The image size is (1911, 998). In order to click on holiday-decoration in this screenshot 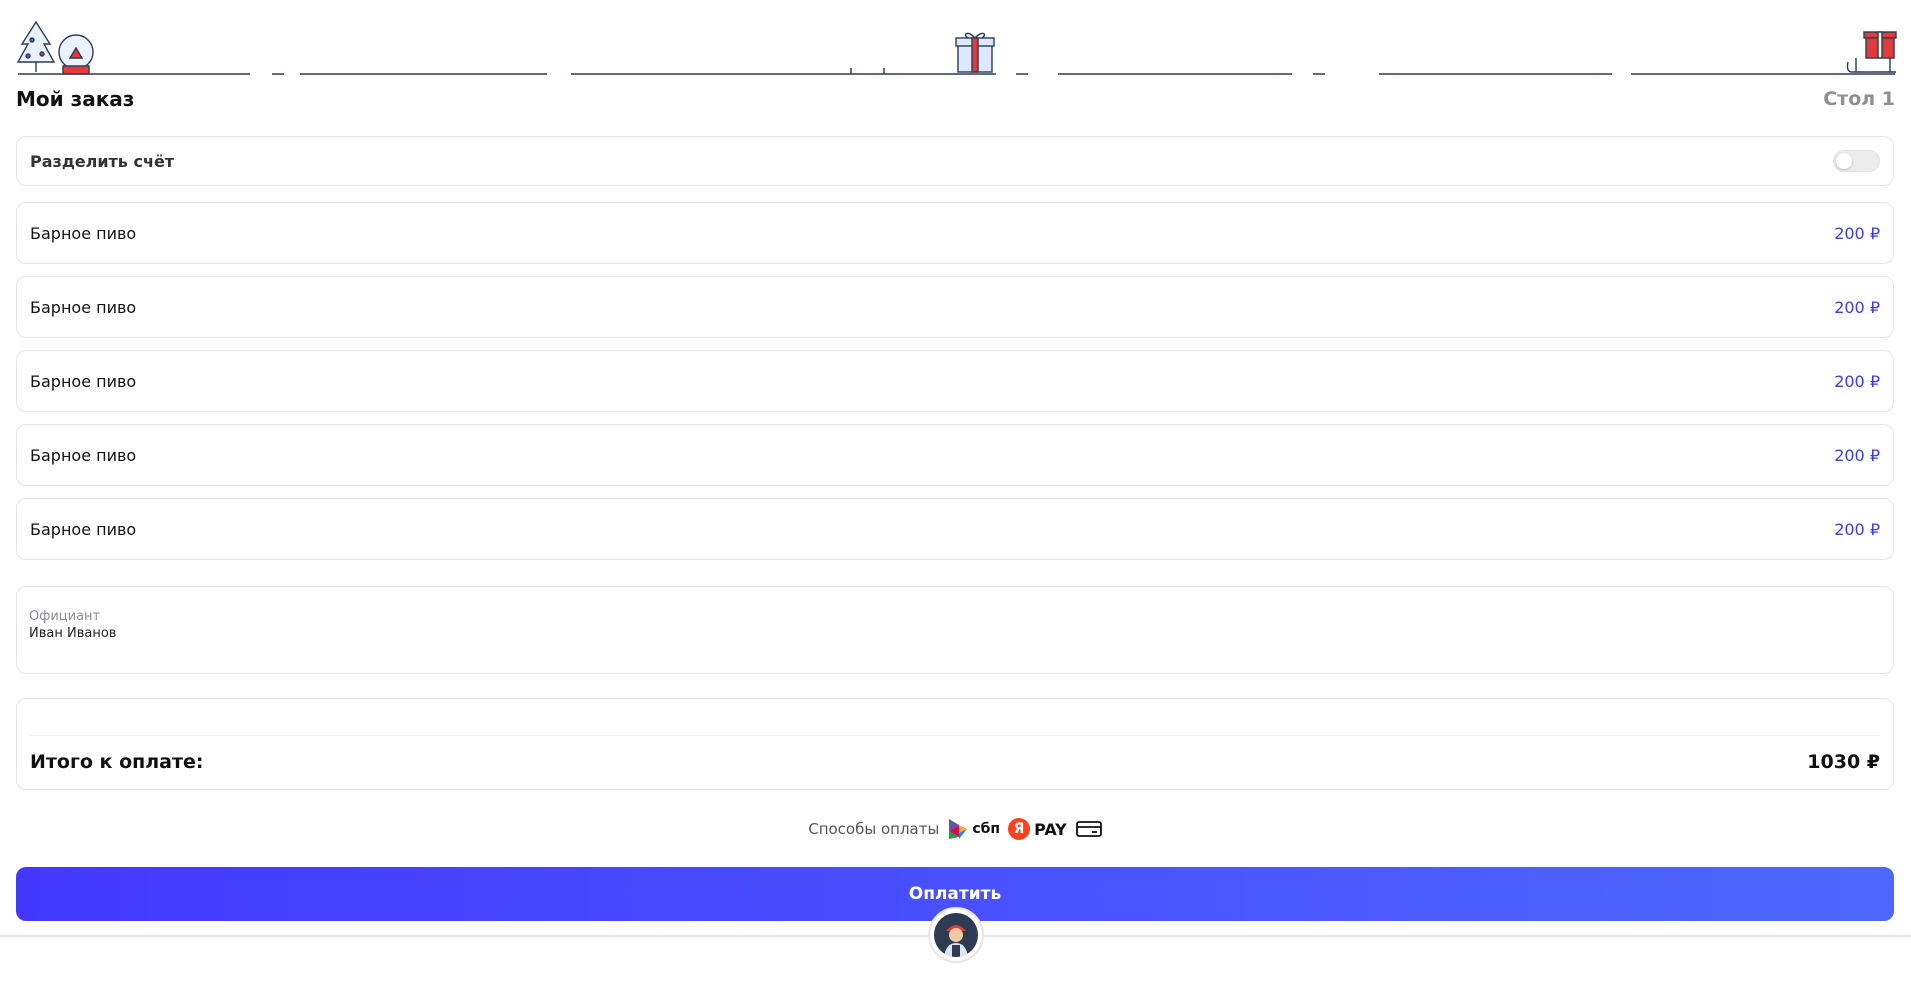, I will do `click(956, 47)`.